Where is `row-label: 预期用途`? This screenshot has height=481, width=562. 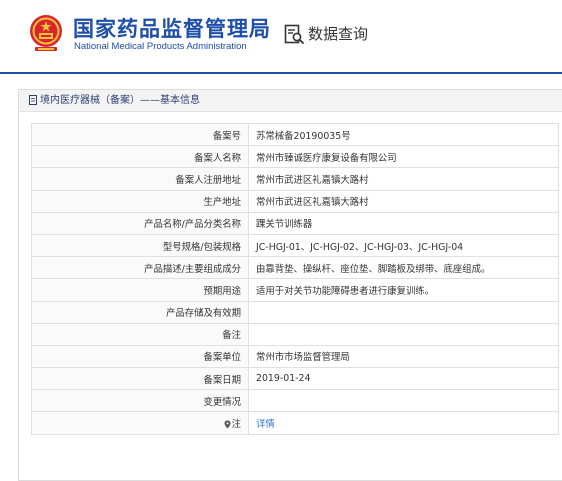
row-label: 预期用途 is located at coordinates (140, 290).